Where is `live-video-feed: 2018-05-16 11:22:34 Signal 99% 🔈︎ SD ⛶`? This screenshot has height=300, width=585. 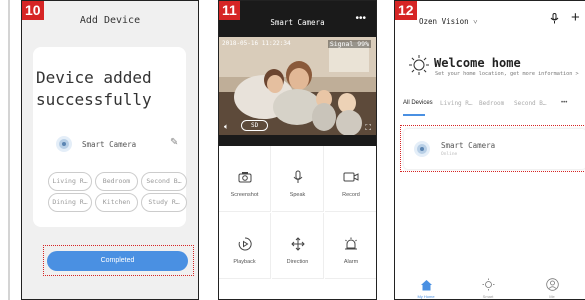
live-video-feed: 2018-05-16 11:22:34 Signal 99% 🔈︎ SD ⛶ is located at coordinates (297, 86).